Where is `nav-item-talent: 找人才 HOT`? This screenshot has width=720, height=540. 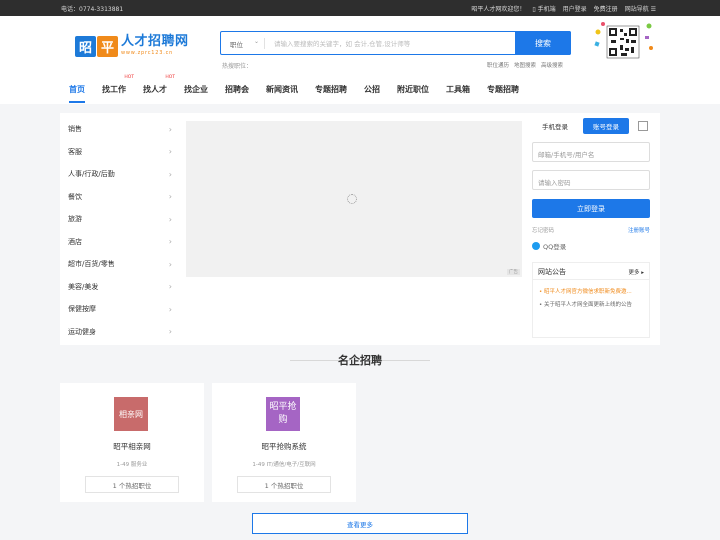 nav-item-talent: 找人才 HOT is located at coordinates (159, 89).